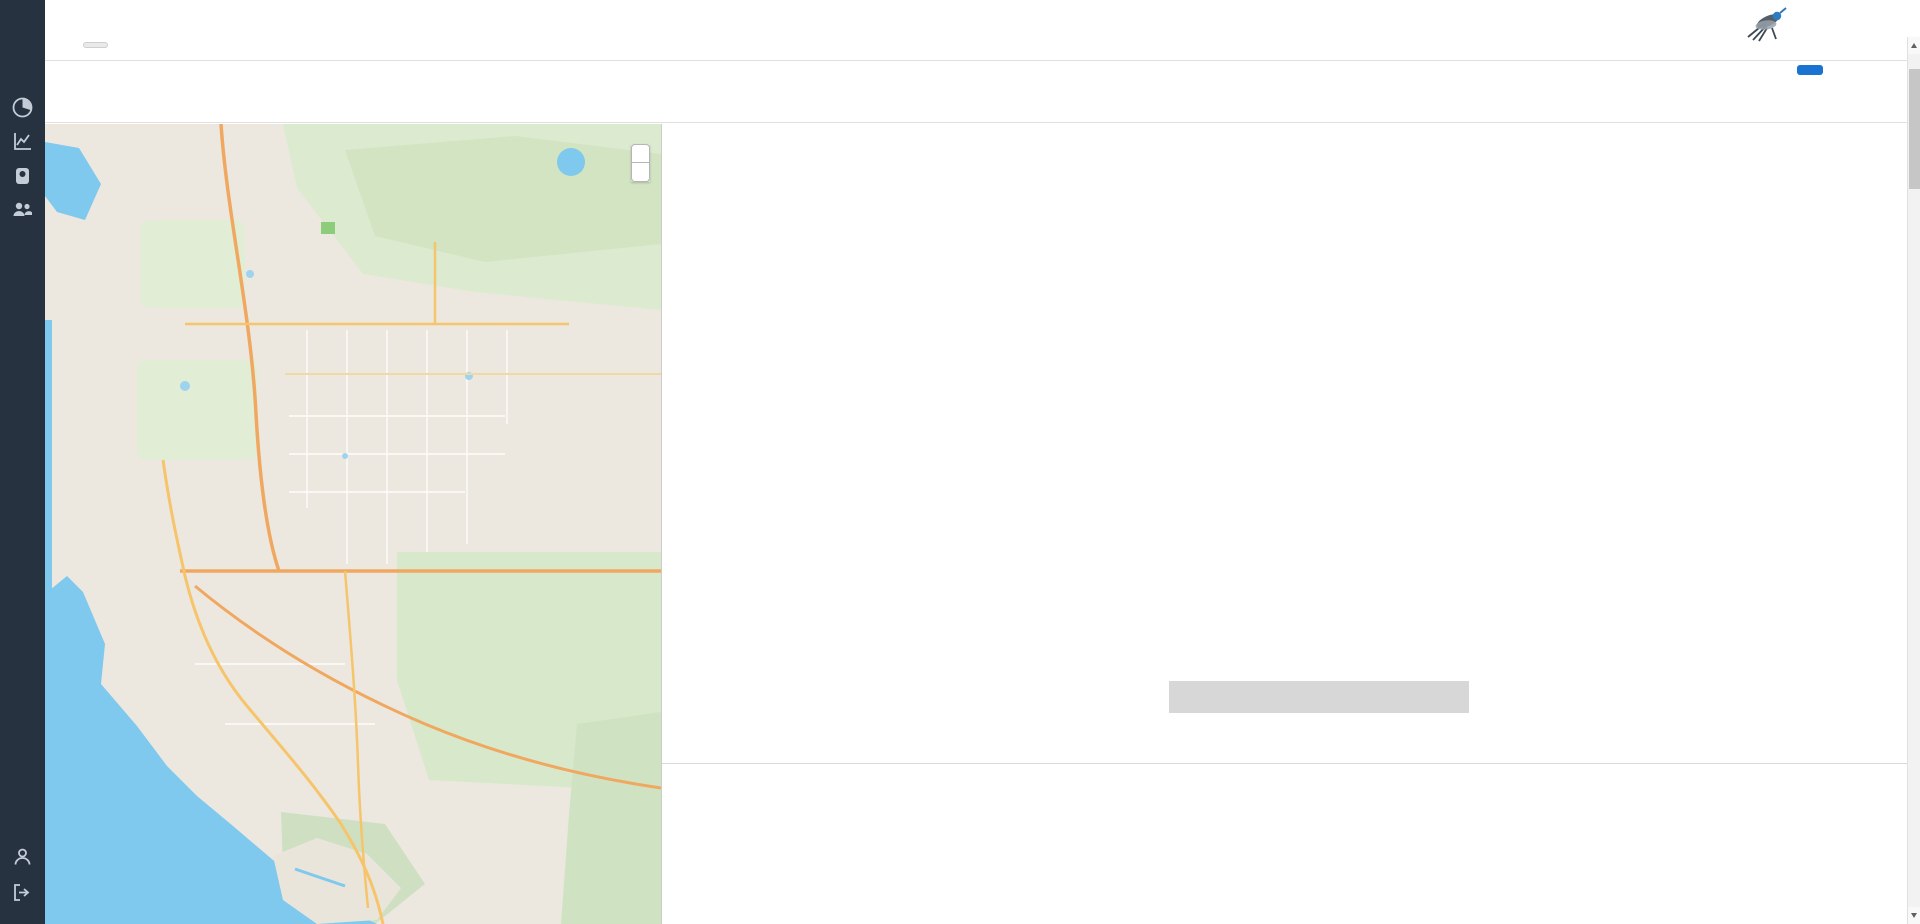 Image resolution: width=1920 pixels, height=924 pixels. I want to click on scroll-down-icon, so click(1914, 915).